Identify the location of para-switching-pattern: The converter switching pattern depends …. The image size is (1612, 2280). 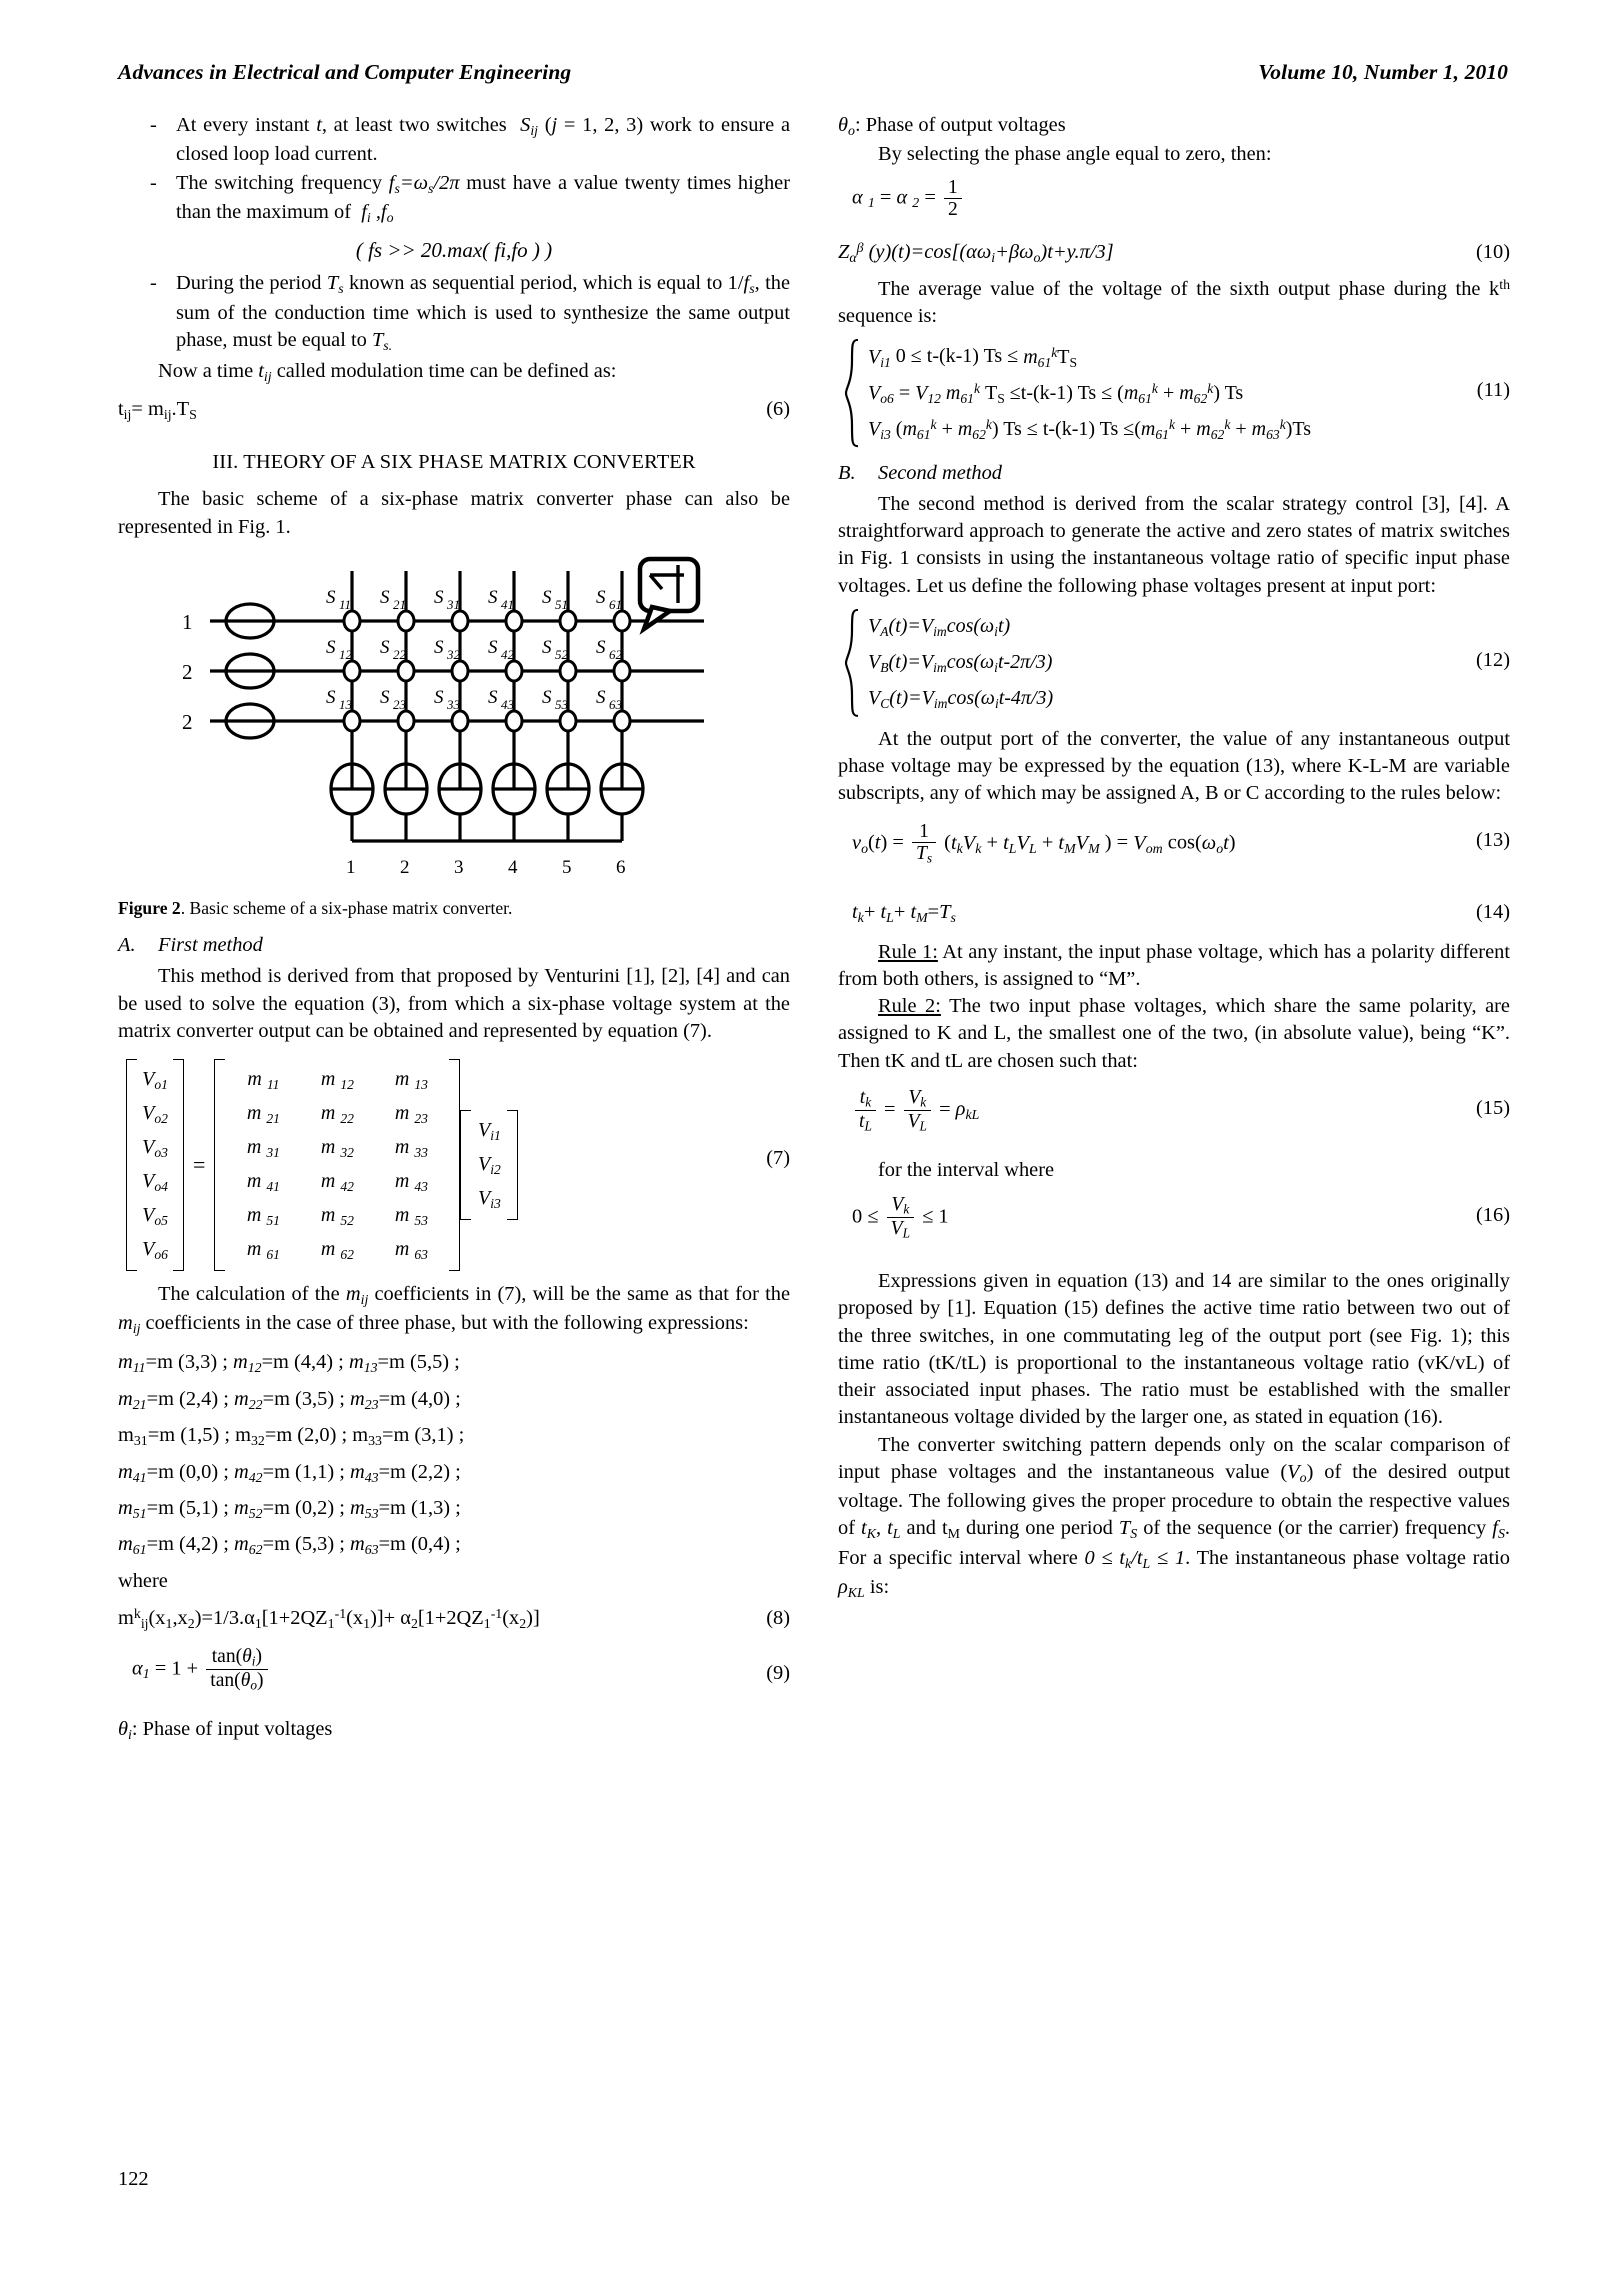
(1174, 1517).